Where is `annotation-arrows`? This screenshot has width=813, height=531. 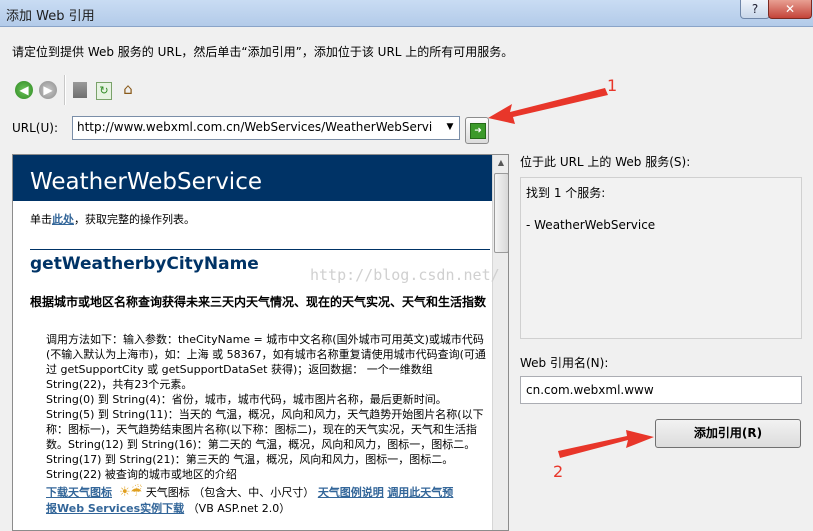
annotation-arrows is located at coordinates (571, 273).